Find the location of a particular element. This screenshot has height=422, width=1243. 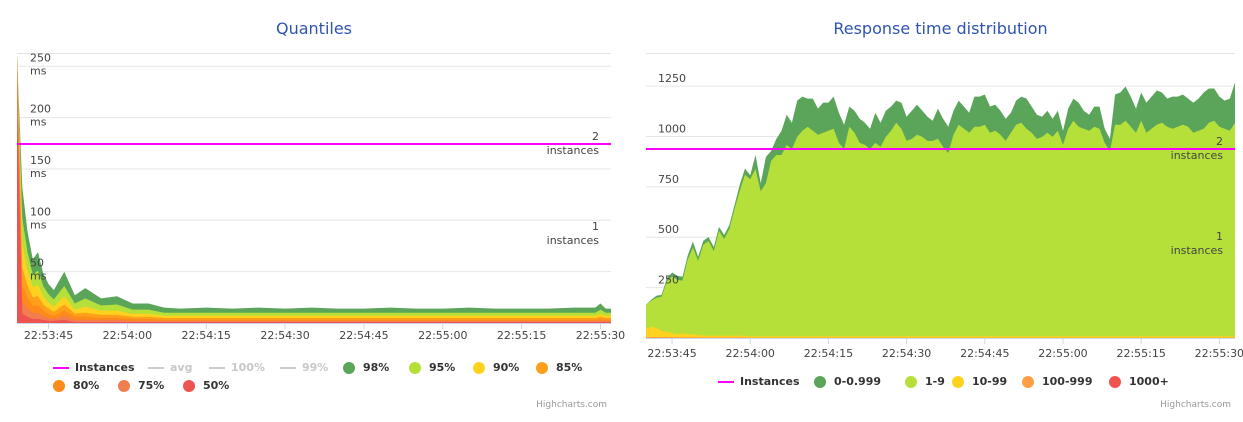

legend-label: 1000+ is located at coordinates (1149, 381).